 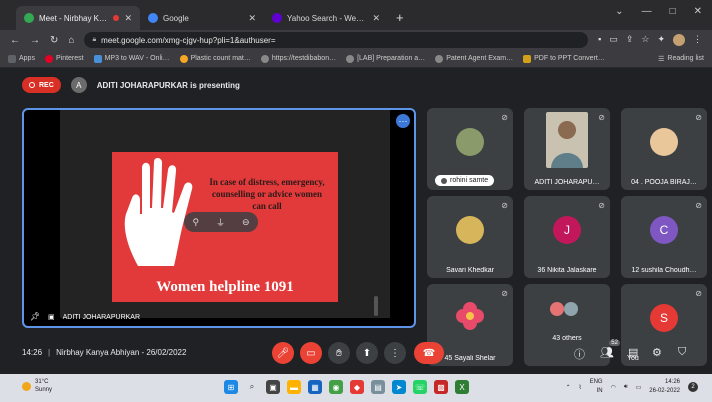 I want to click on reload-icon: ↻, so click(x=54, y=40).